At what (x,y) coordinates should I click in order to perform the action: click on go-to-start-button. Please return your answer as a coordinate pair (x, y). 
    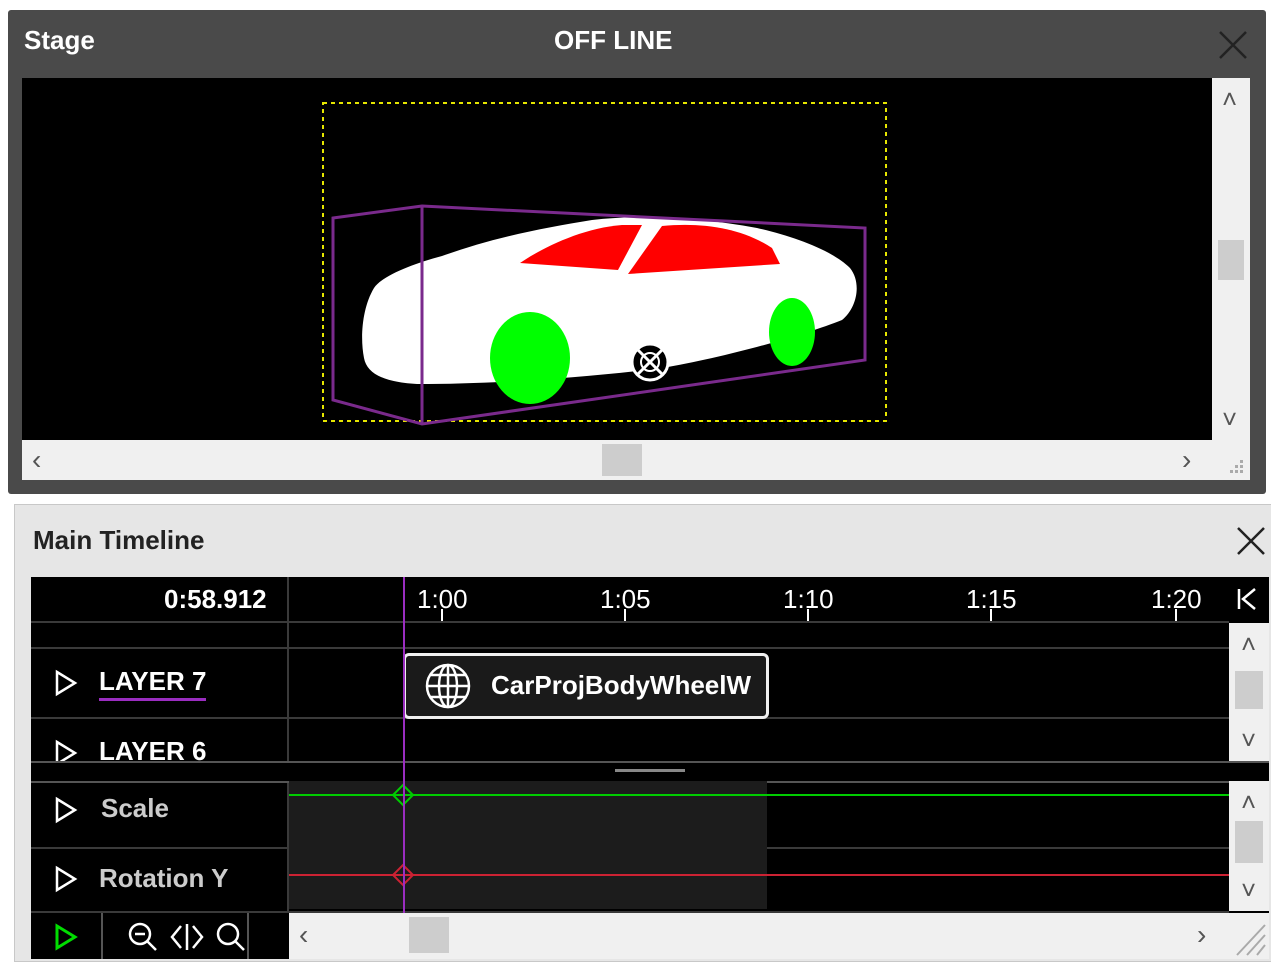
    Looking at the image, I should click on (1249, 599).